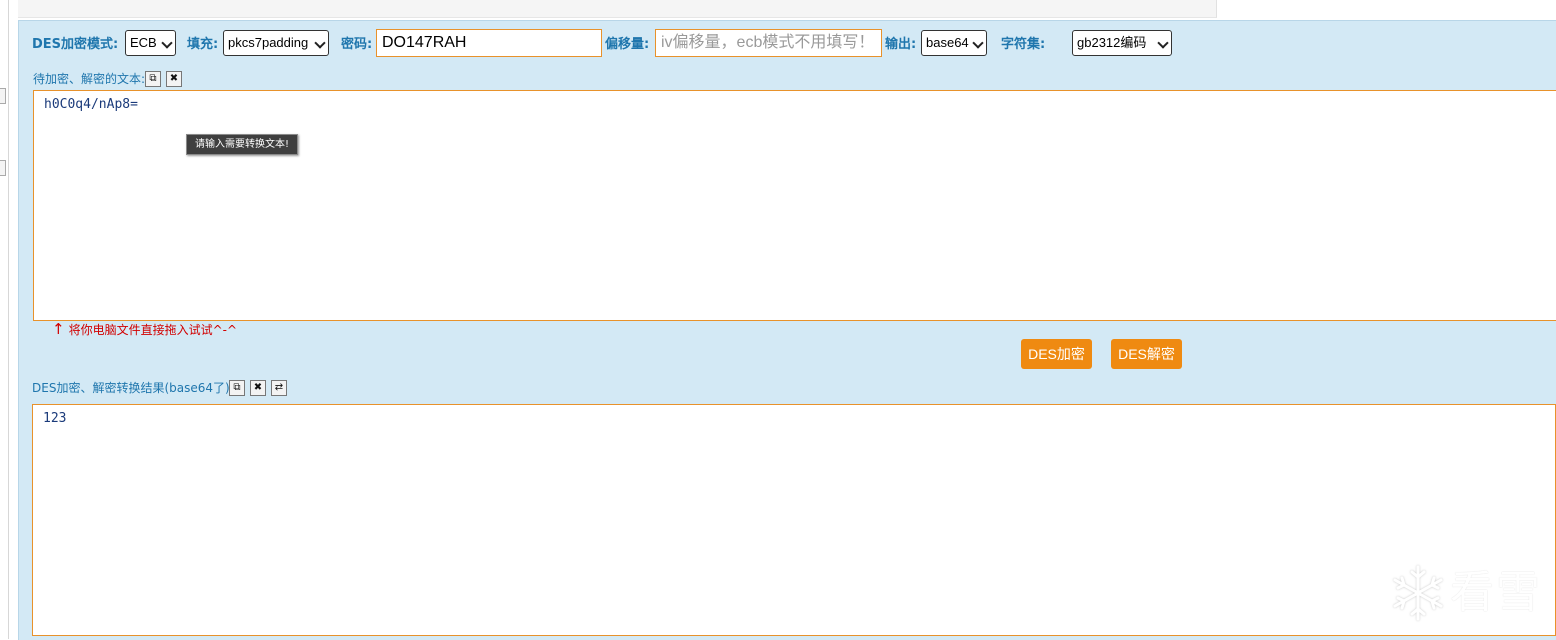  Describe the element at coordinates (1023, 44) in the screenshot. I see `charset-label: 字符集:` at that location.